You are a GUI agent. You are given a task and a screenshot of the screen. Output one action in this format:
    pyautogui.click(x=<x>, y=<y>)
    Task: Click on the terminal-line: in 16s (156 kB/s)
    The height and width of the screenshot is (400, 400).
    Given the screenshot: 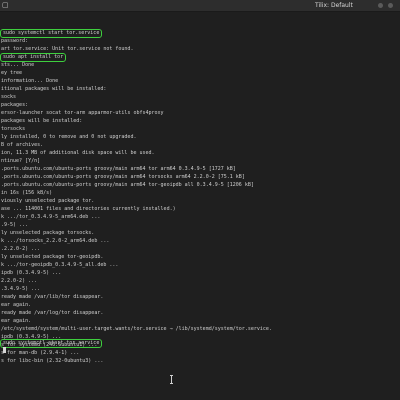 What is the action you would take?
    pyautogui.click(x=27, y=193)
    